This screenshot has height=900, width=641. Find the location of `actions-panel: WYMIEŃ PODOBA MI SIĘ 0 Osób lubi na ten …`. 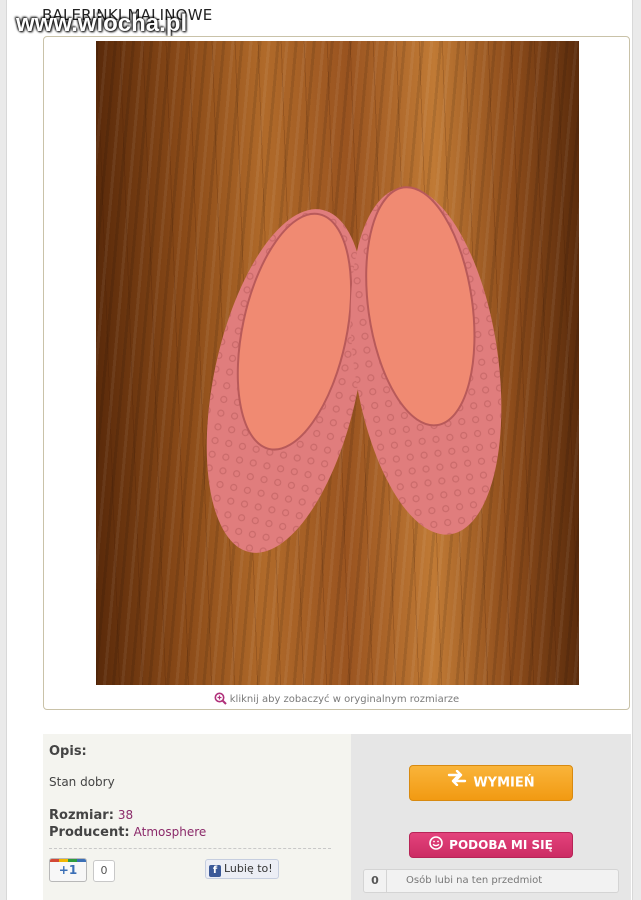

actions-panel: WYMIEŃ PODOBA MI SIĘ 0 Osób lubi na ten … is located at coordinates (491, 817).